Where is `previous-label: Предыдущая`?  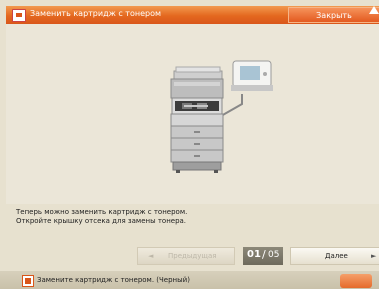
previous-label: Предыдущая is located at coordinates (192, 256).